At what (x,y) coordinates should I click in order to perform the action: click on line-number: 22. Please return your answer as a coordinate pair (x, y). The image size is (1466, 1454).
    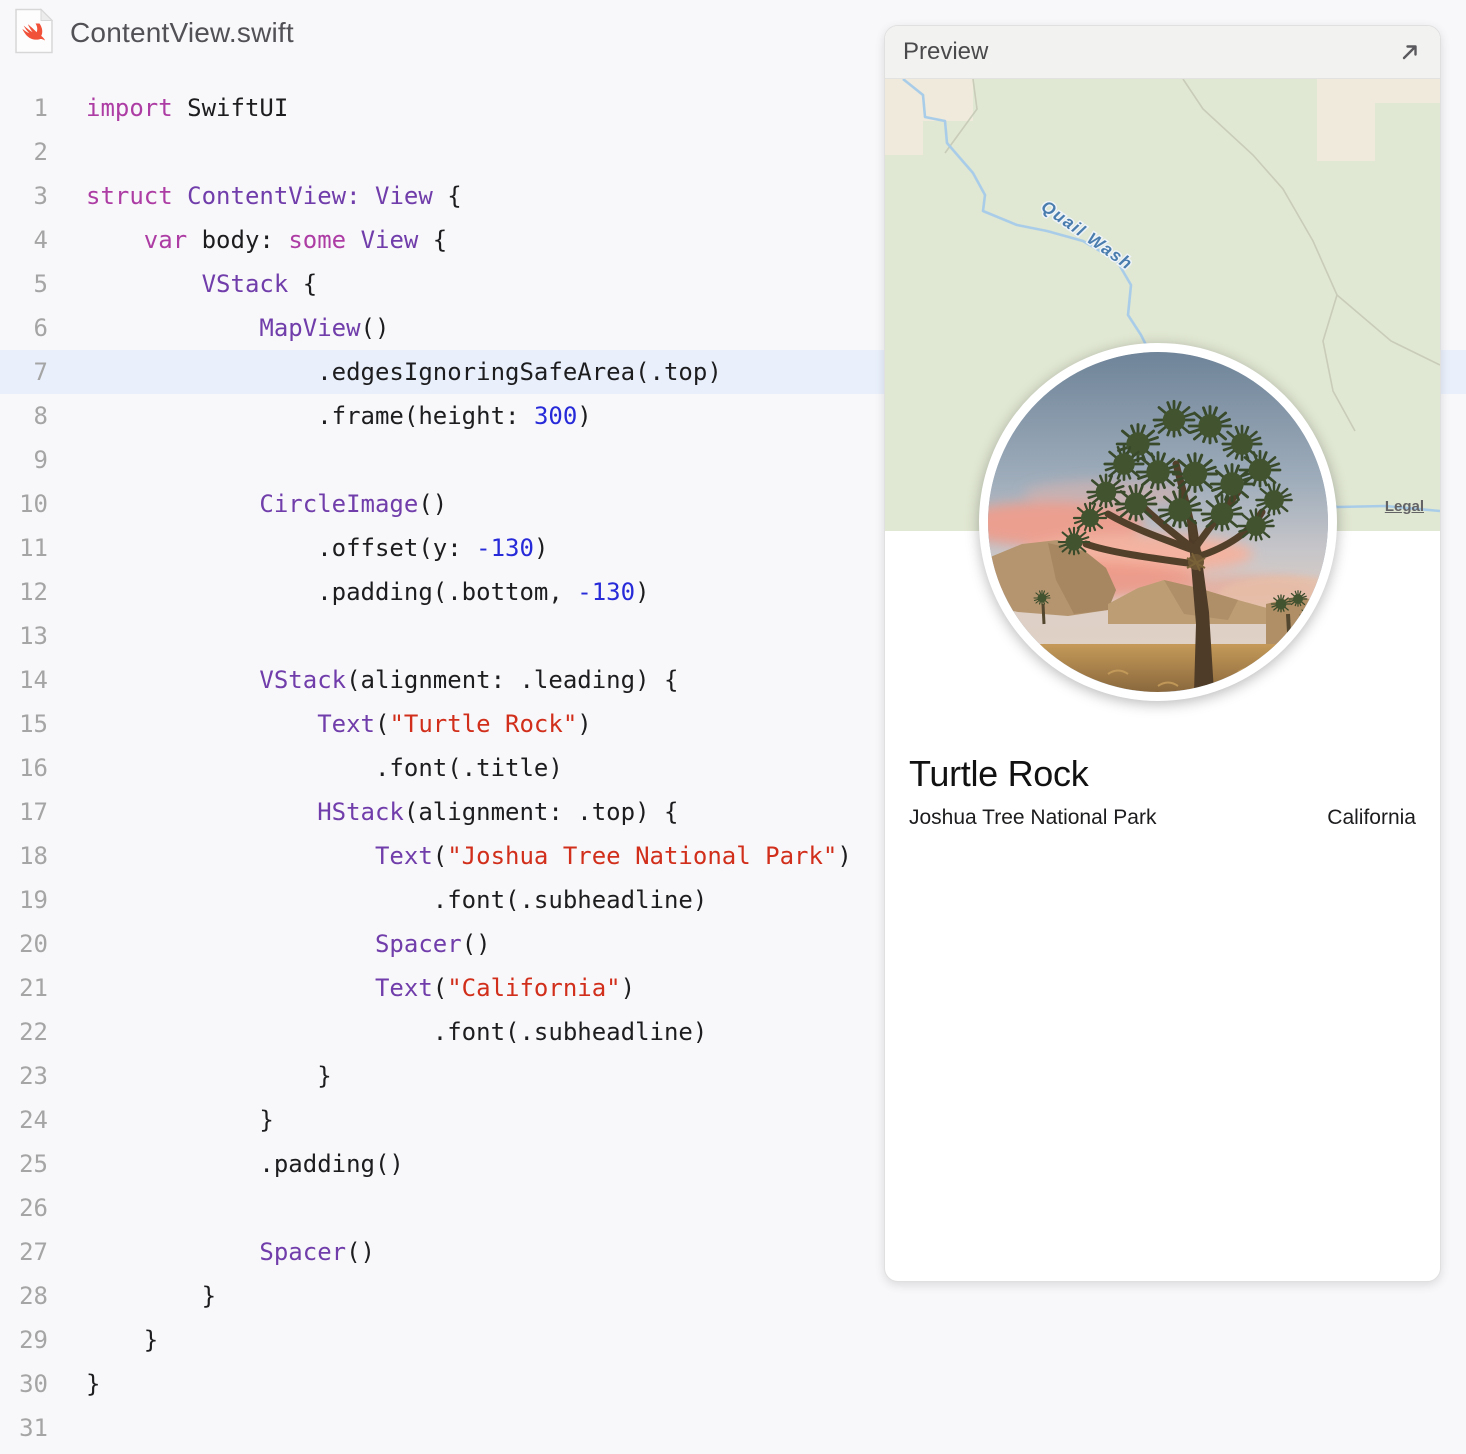
    Looking at the image, I should click on (33, 1032).